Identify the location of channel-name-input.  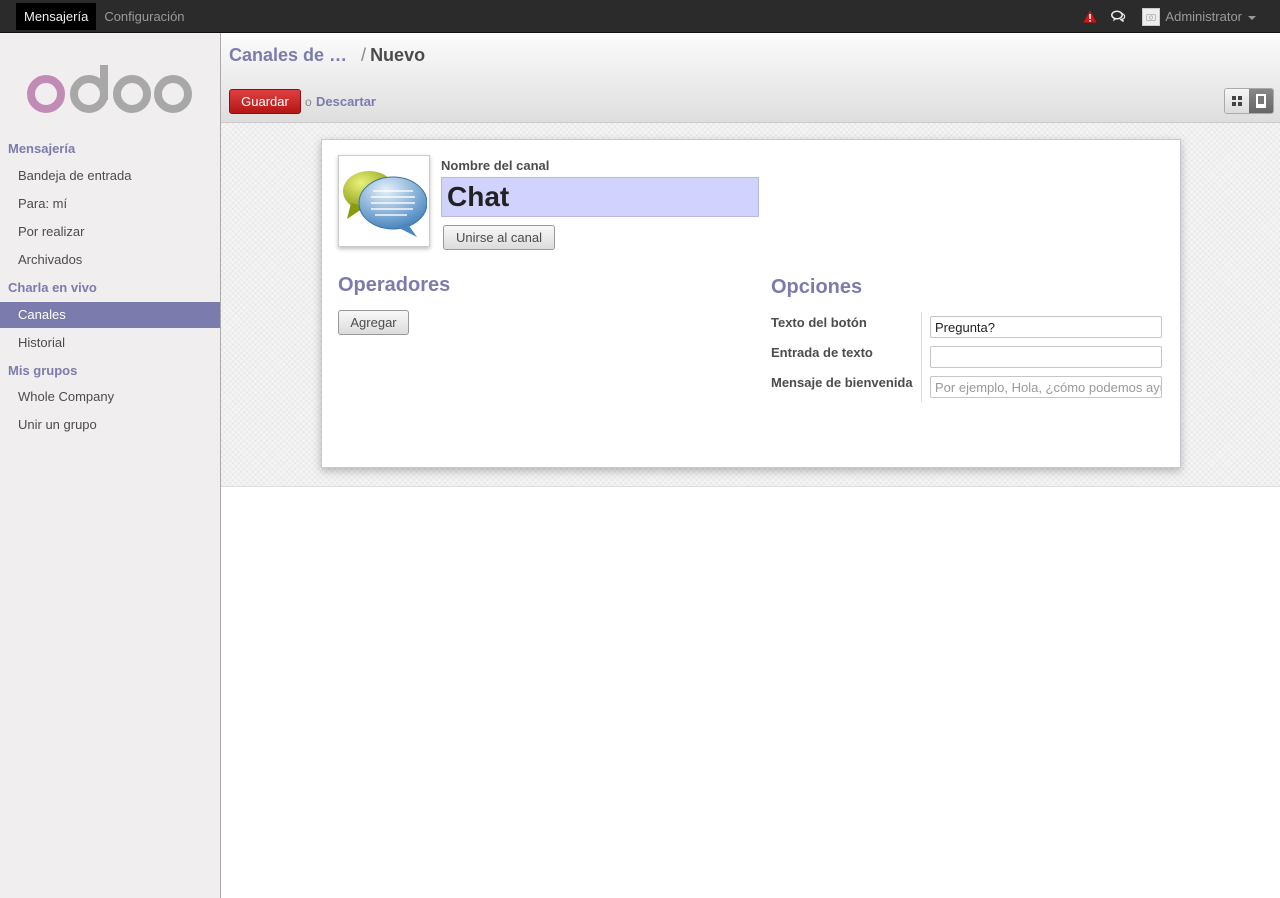
(600, 197).